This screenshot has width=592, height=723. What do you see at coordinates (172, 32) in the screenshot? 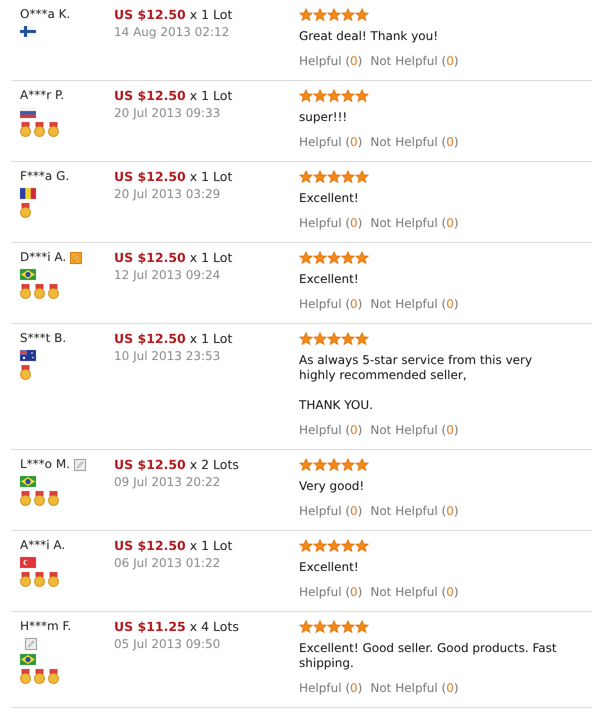
I see `order-date: 14 Aug 2013 02:12` at bounding box center [172, 32].